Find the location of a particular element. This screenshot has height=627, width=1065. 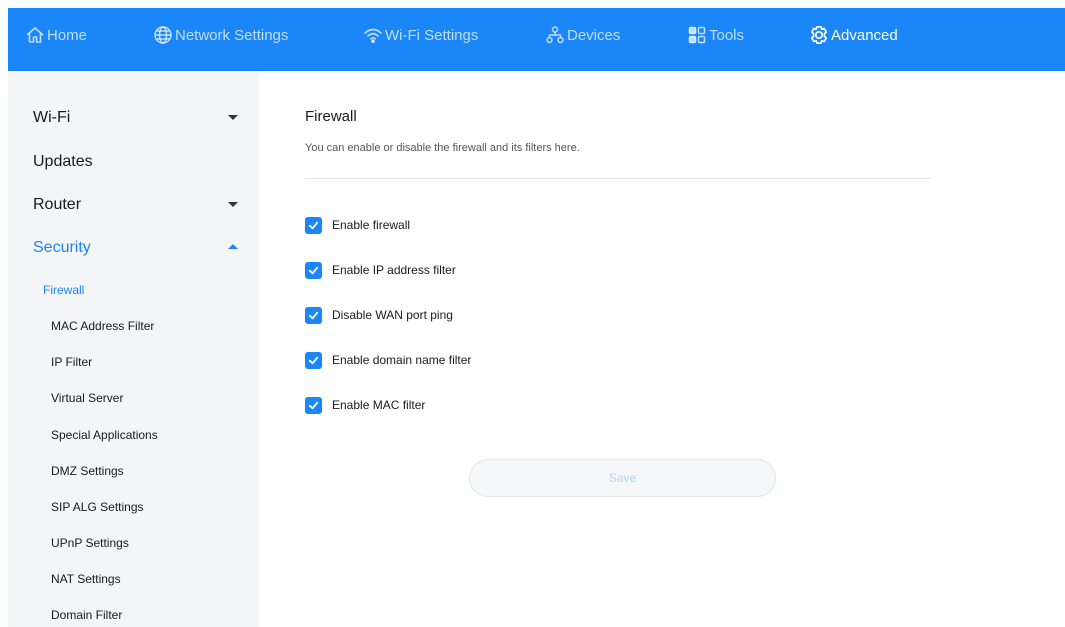

nav-home: Home is located at coordinates (56, 35).